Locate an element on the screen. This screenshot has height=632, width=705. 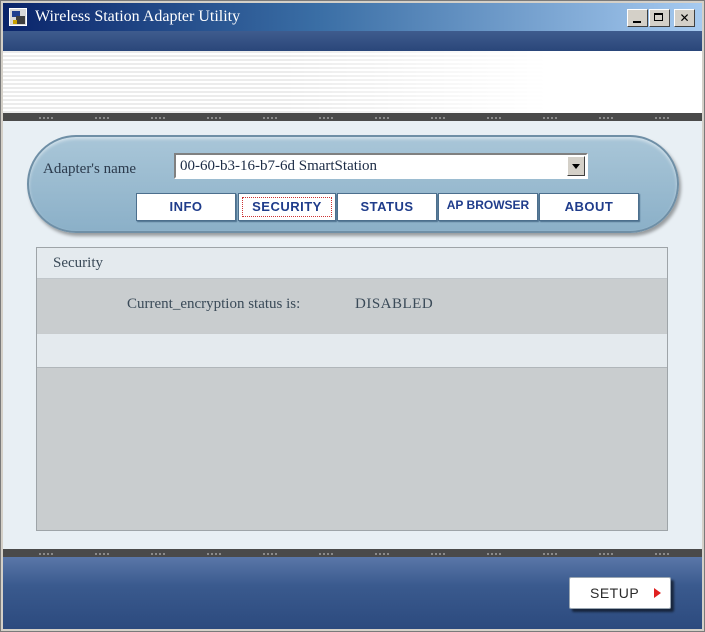
divider-top is located at coordinates (352, 117).